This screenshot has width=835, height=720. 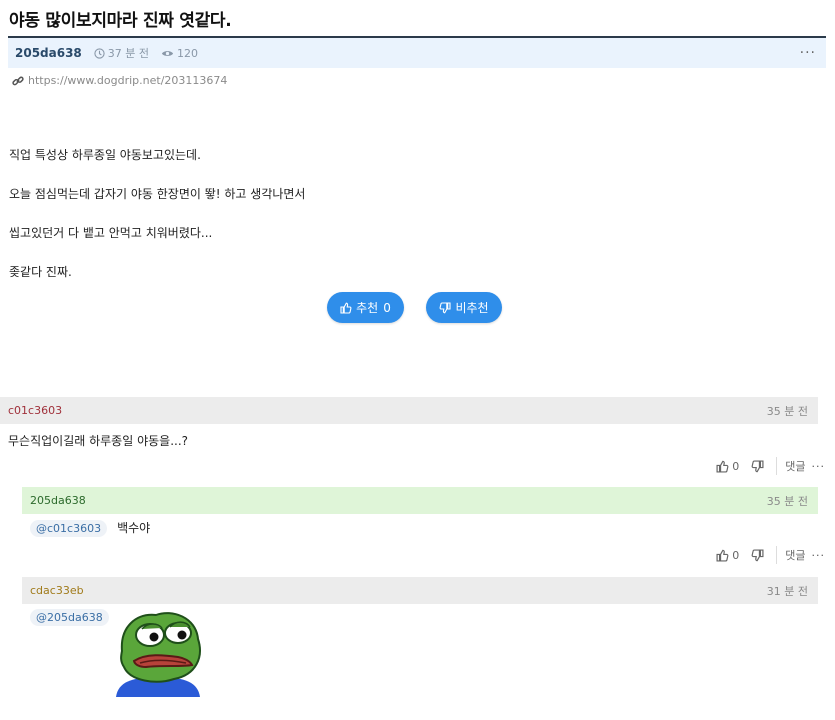 I want to click on comment-body: 백수야, so click(x=134, y=528).